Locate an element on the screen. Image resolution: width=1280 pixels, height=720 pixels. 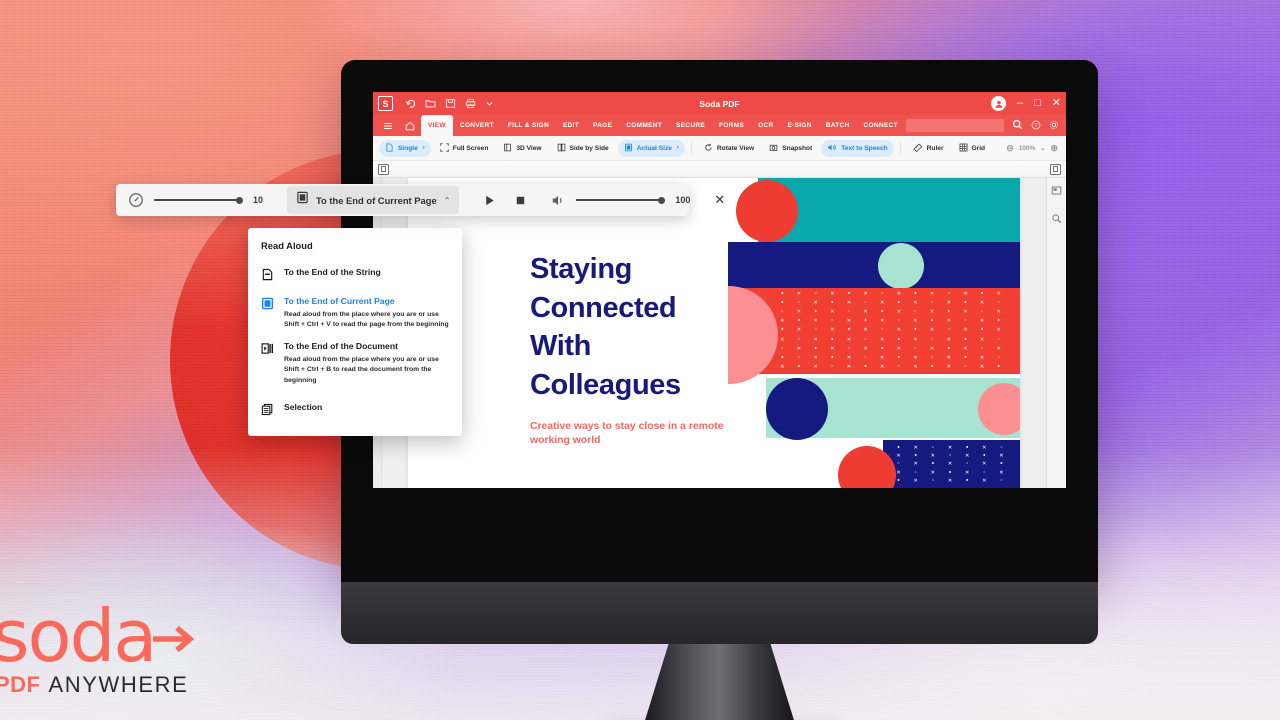
toolbar-label: Single is located at coordinates (408, 148).